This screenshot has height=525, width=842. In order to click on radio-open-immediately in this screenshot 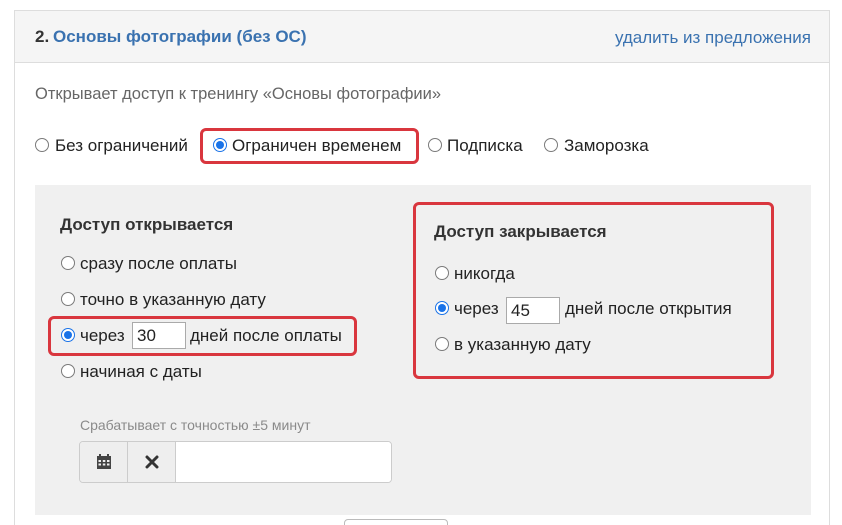, I will do `click(68, 263)`.